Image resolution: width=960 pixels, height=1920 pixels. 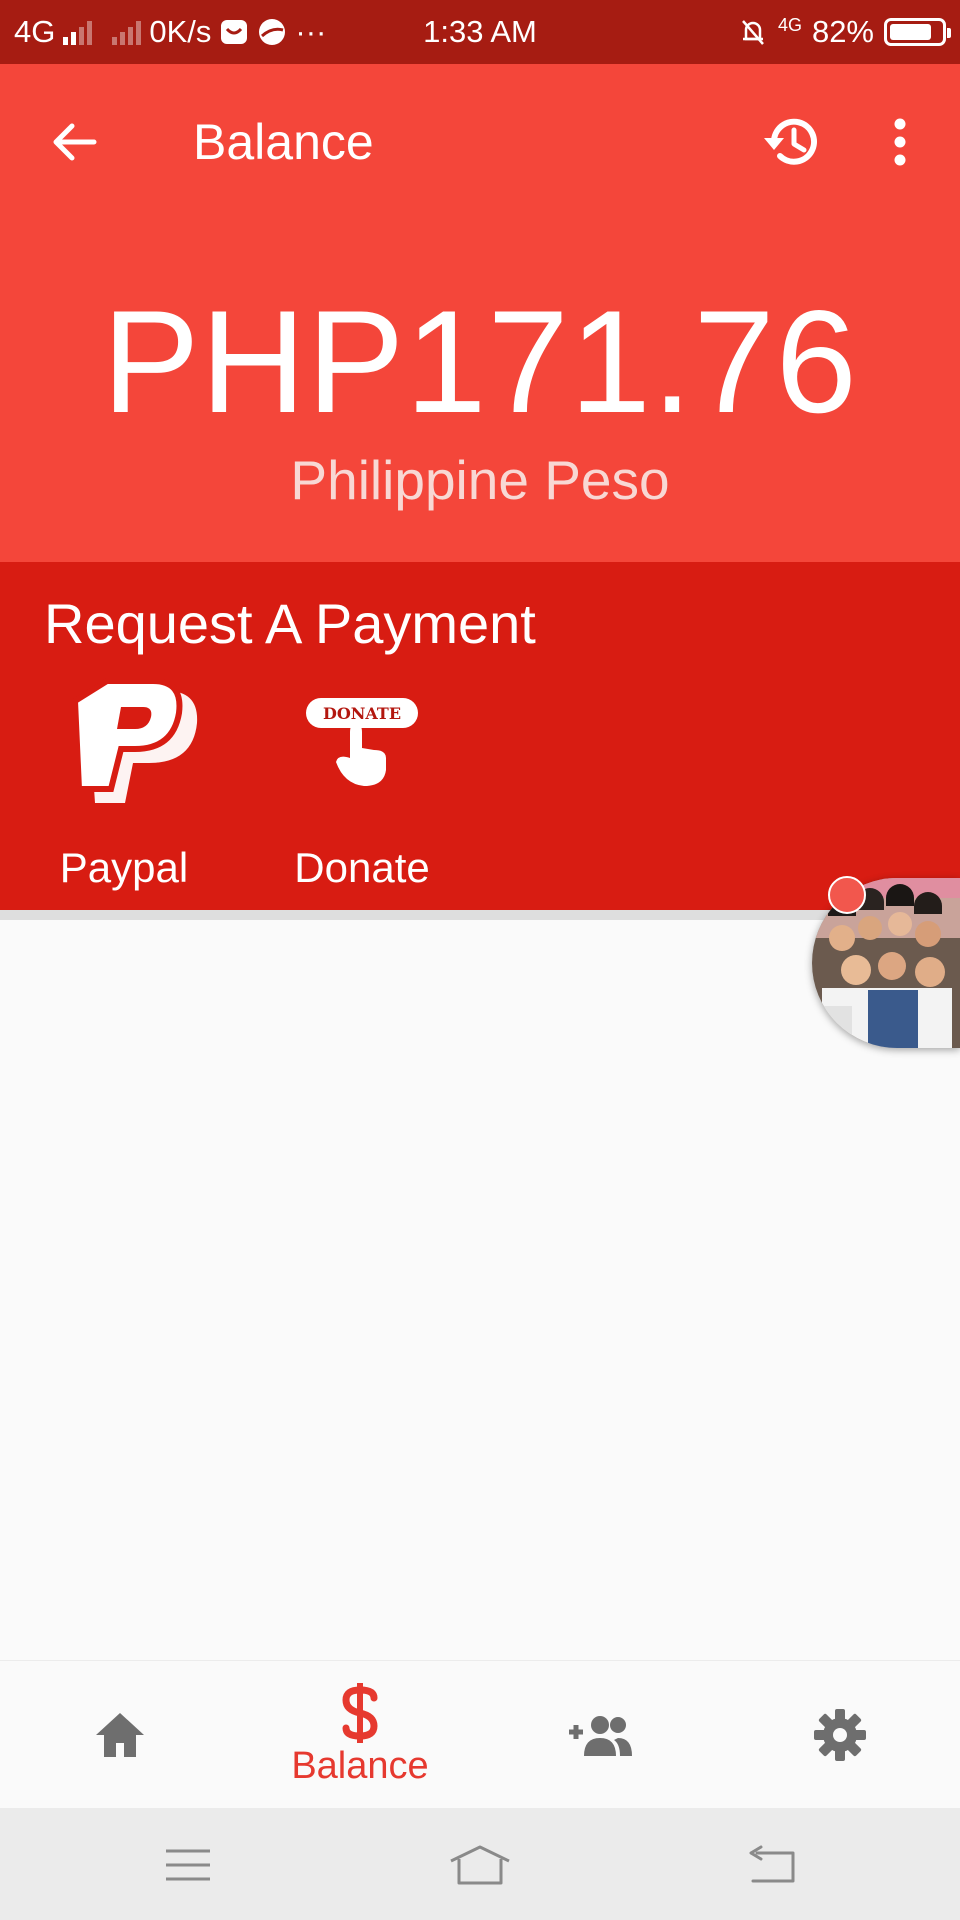 I want to click on donate-badge-text: DONATE, so click(x=362, y=713).